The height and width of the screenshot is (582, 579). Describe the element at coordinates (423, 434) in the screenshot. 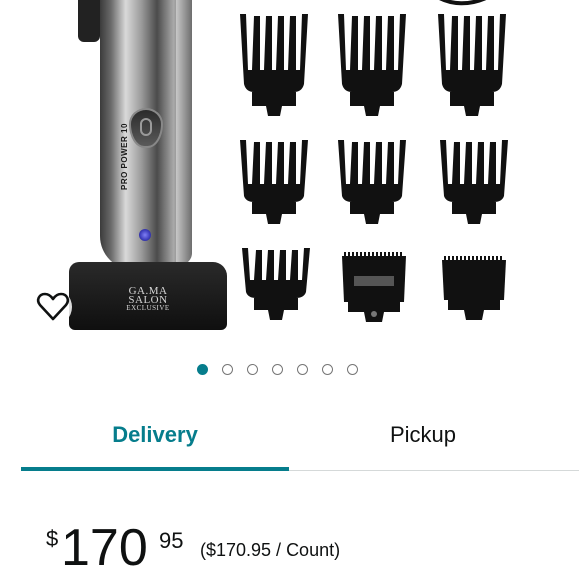

I see `tab-pickup-label: Pickup` at that location.